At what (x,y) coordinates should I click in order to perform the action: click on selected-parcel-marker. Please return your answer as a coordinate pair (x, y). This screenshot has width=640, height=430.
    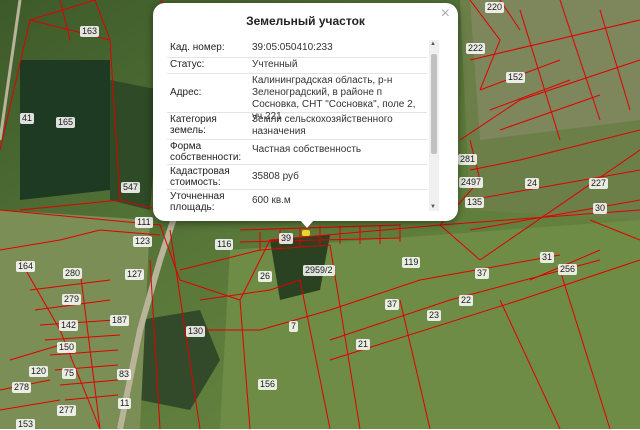
    Looking at the image, I should click on (306, 233).